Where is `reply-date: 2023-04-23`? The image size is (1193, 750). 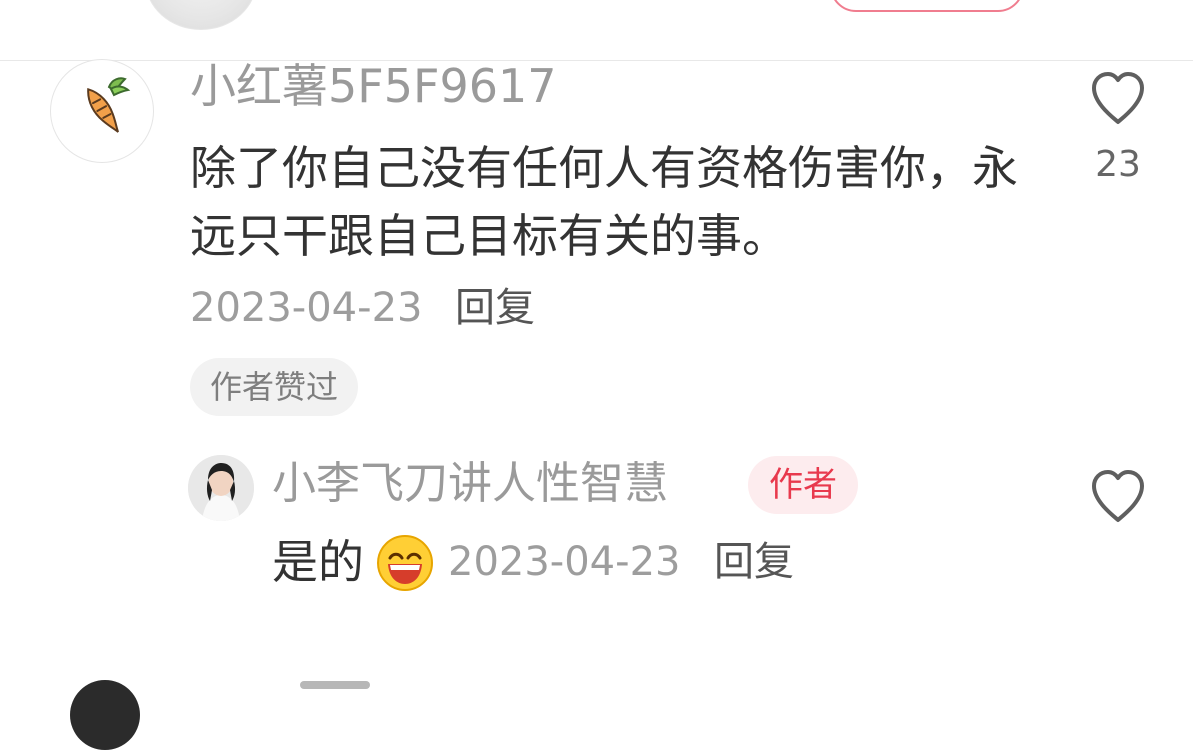 reply-date: 2023-04-23 is located at coordinates (564, 562).